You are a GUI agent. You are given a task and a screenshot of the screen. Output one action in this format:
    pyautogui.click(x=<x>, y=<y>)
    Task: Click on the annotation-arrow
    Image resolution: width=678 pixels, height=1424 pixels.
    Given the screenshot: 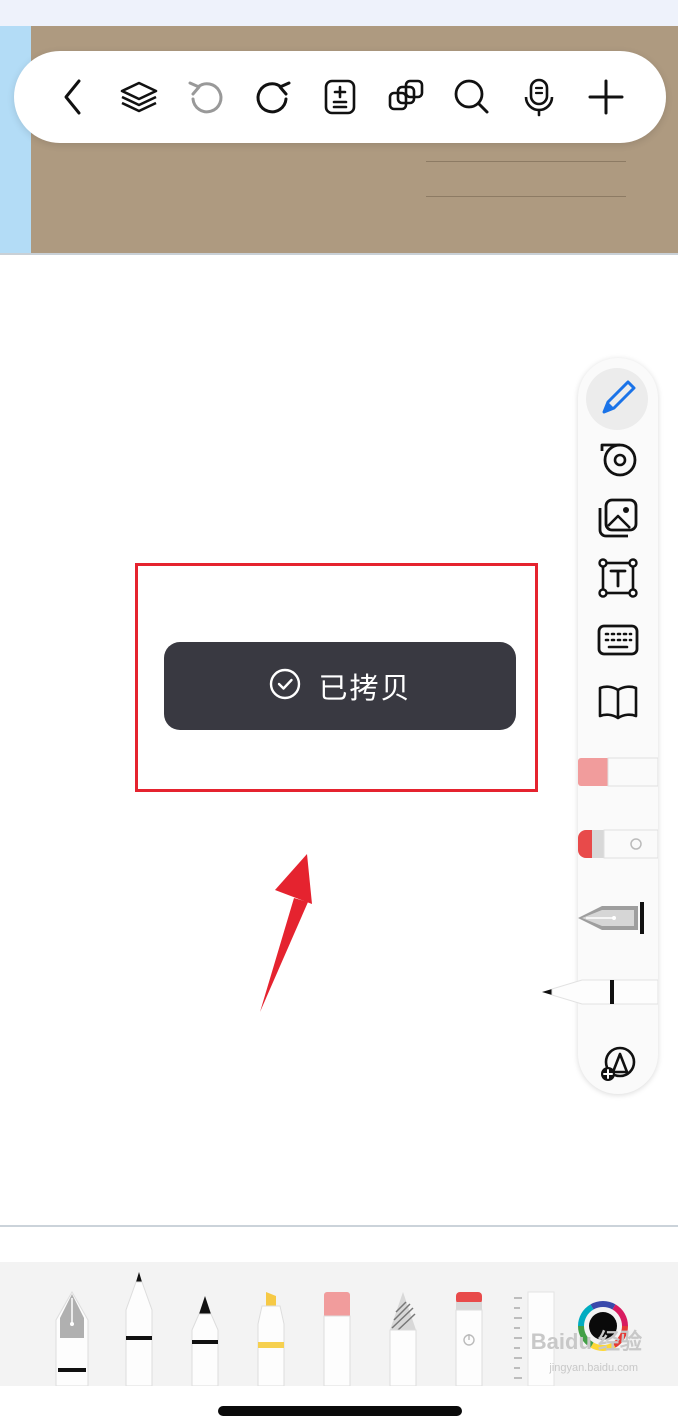 What is the action you would take?
    pyautogui.click(x=286, y=933)
    